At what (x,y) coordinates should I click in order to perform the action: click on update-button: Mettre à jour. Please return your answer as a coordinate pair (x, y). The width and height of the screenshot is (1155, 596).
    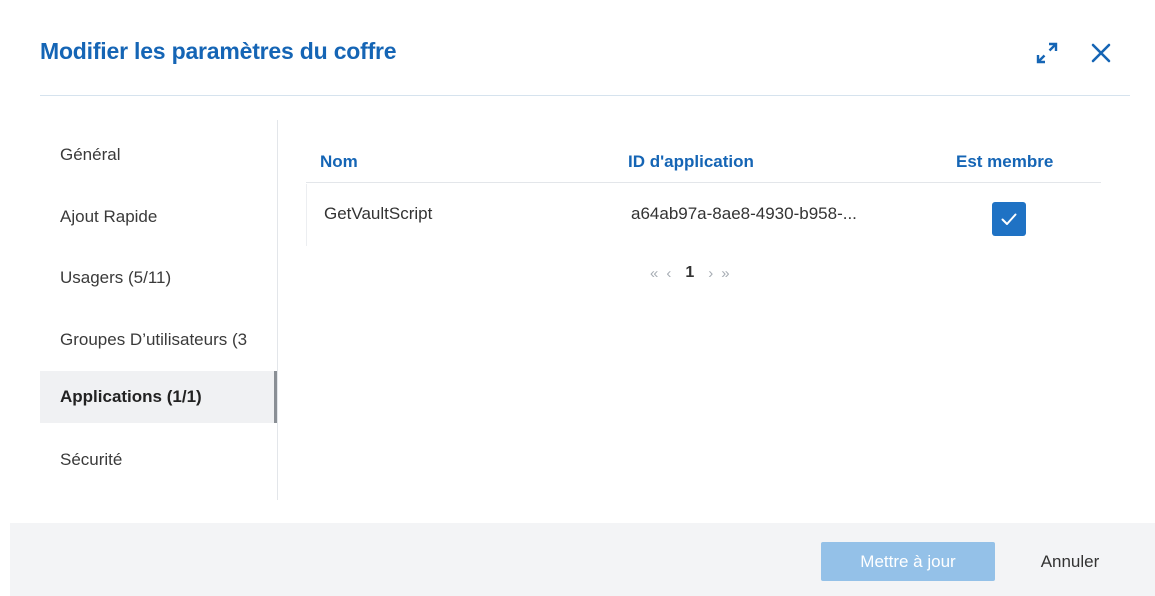
    Looking at the image, I should click on (908, 561).